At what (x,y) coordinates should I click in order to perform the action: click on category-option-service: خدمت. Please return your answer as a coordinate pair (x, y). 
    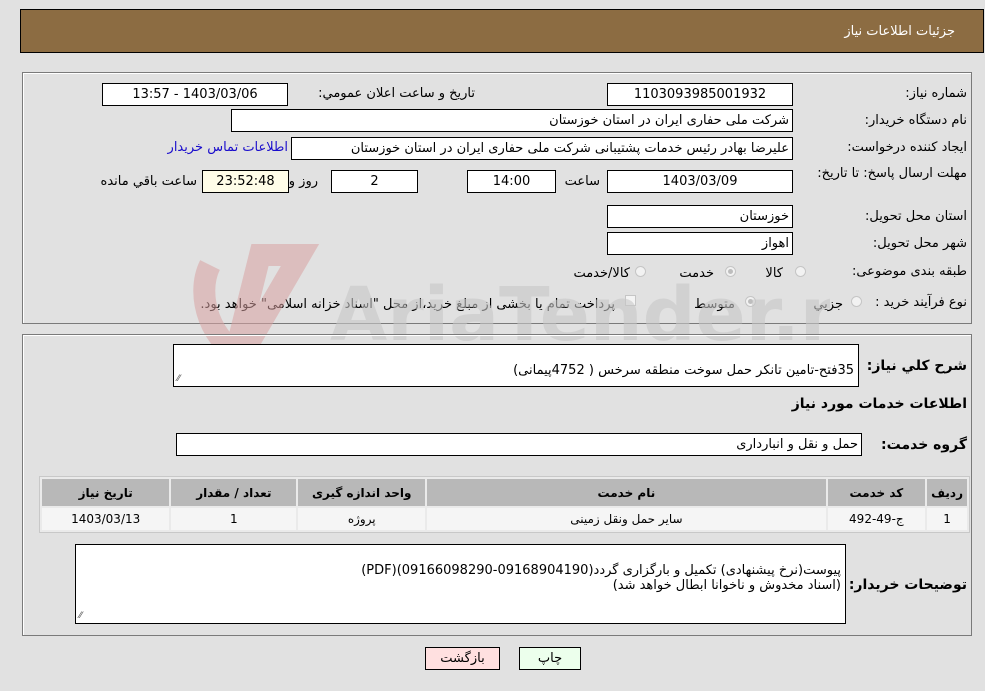
    Looking at the image, I should click on (696, 273).